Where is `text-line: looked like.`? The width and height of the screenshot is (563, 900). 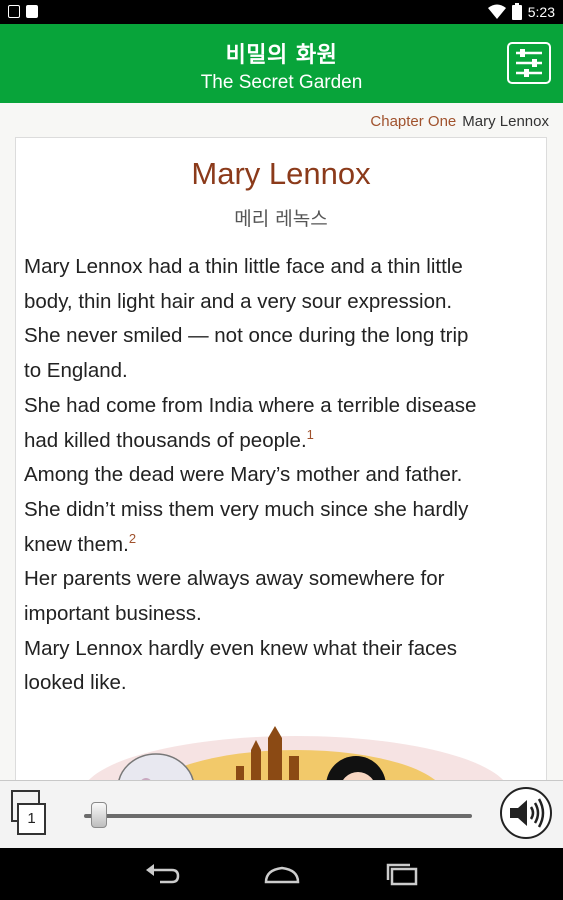 text-line: looked like. is located at coordinates (75, 683).